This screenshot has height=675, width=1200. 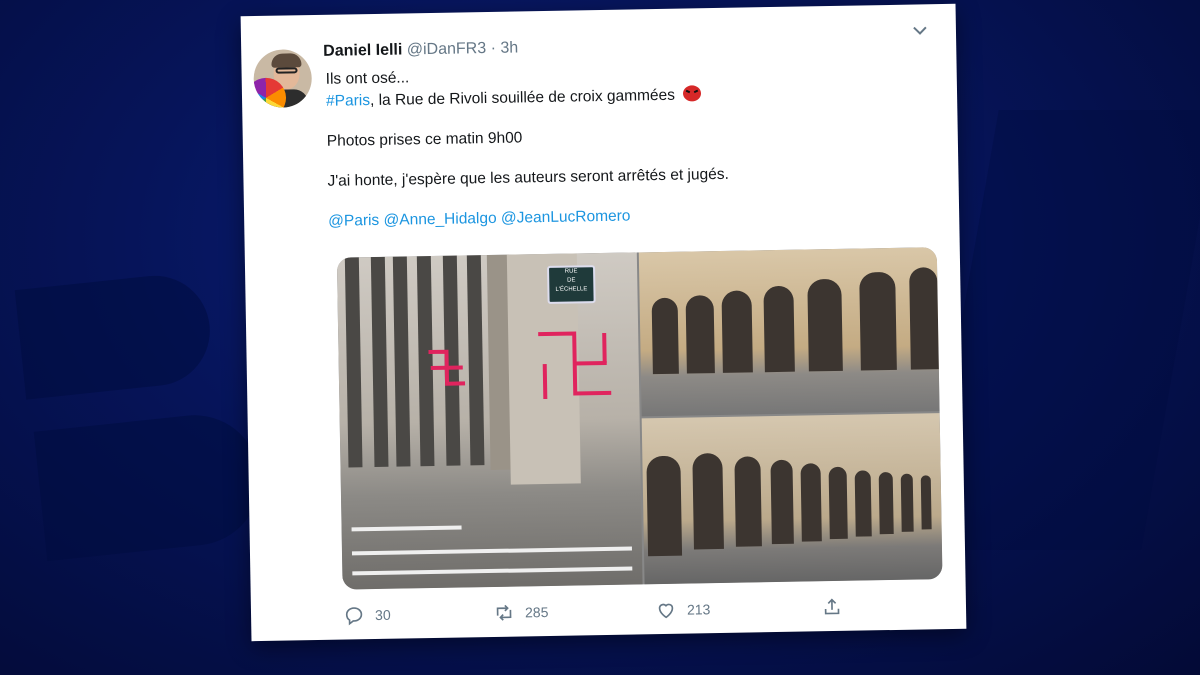 What do you see at coordinates (439, 219) in the screenshot?
I see `mention-link: @Anne_Hidalgo` at bounding box center [439, 219].